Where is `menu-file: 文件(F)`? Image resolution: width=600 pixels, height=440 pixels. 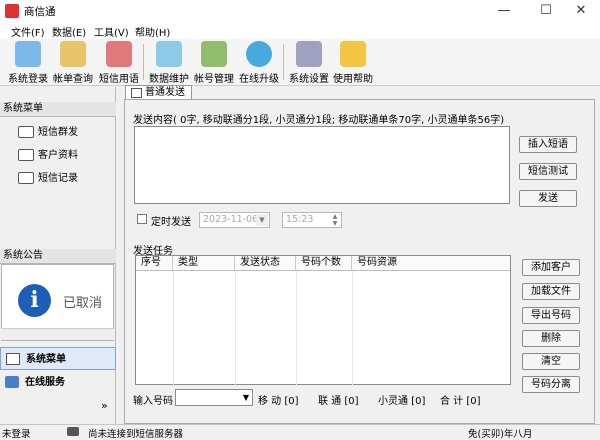 menu-file: 文件(F) is located at coordinates (28, 31).